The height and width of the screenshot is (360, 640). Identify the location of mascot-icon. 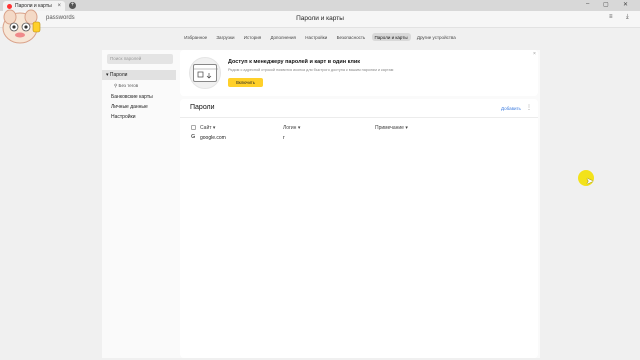
(21, 26).